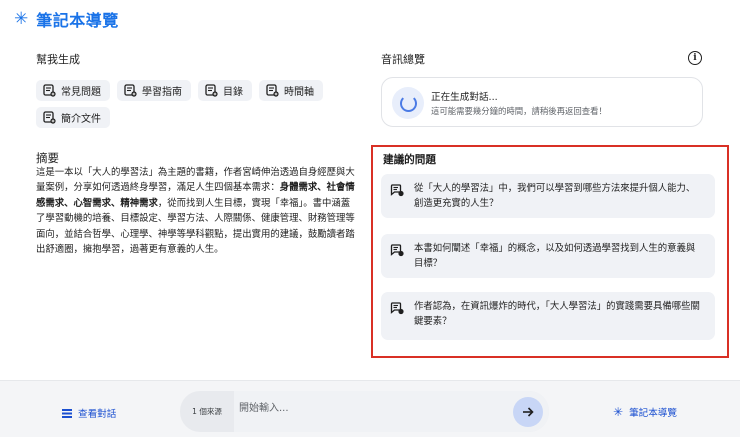  I want to click on summary-title: 摘要, so click(47, 158).